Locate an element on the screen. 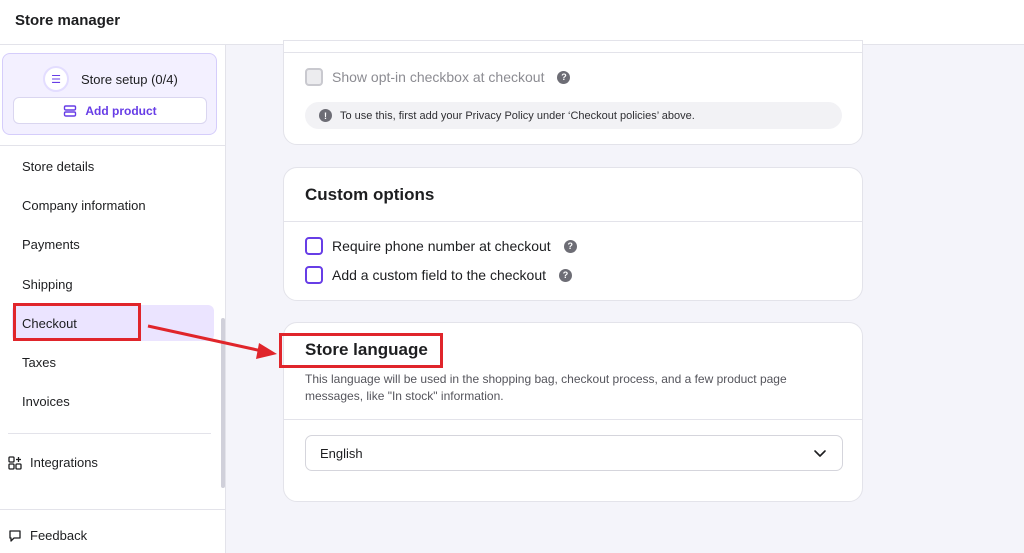  opt-in-checkbox is located at coordinates (314, 77).